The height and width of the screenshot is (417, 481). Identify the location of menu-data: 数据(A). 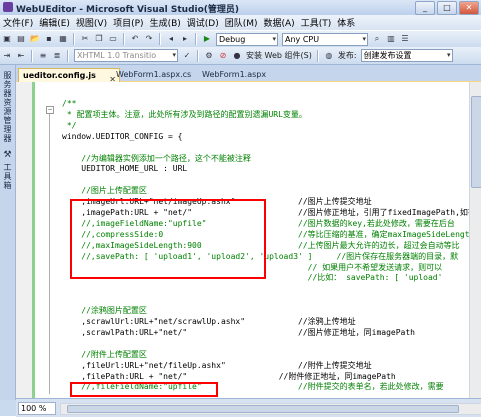
(279, 22).